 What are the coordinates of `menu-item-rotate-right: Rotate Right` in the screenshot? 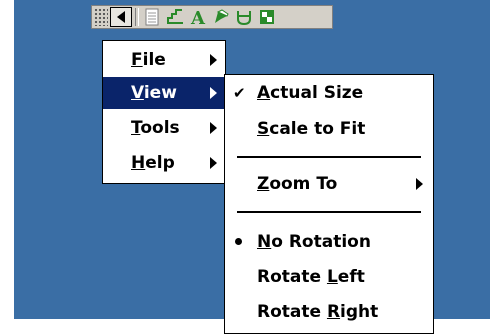 It's located at (329, 312).